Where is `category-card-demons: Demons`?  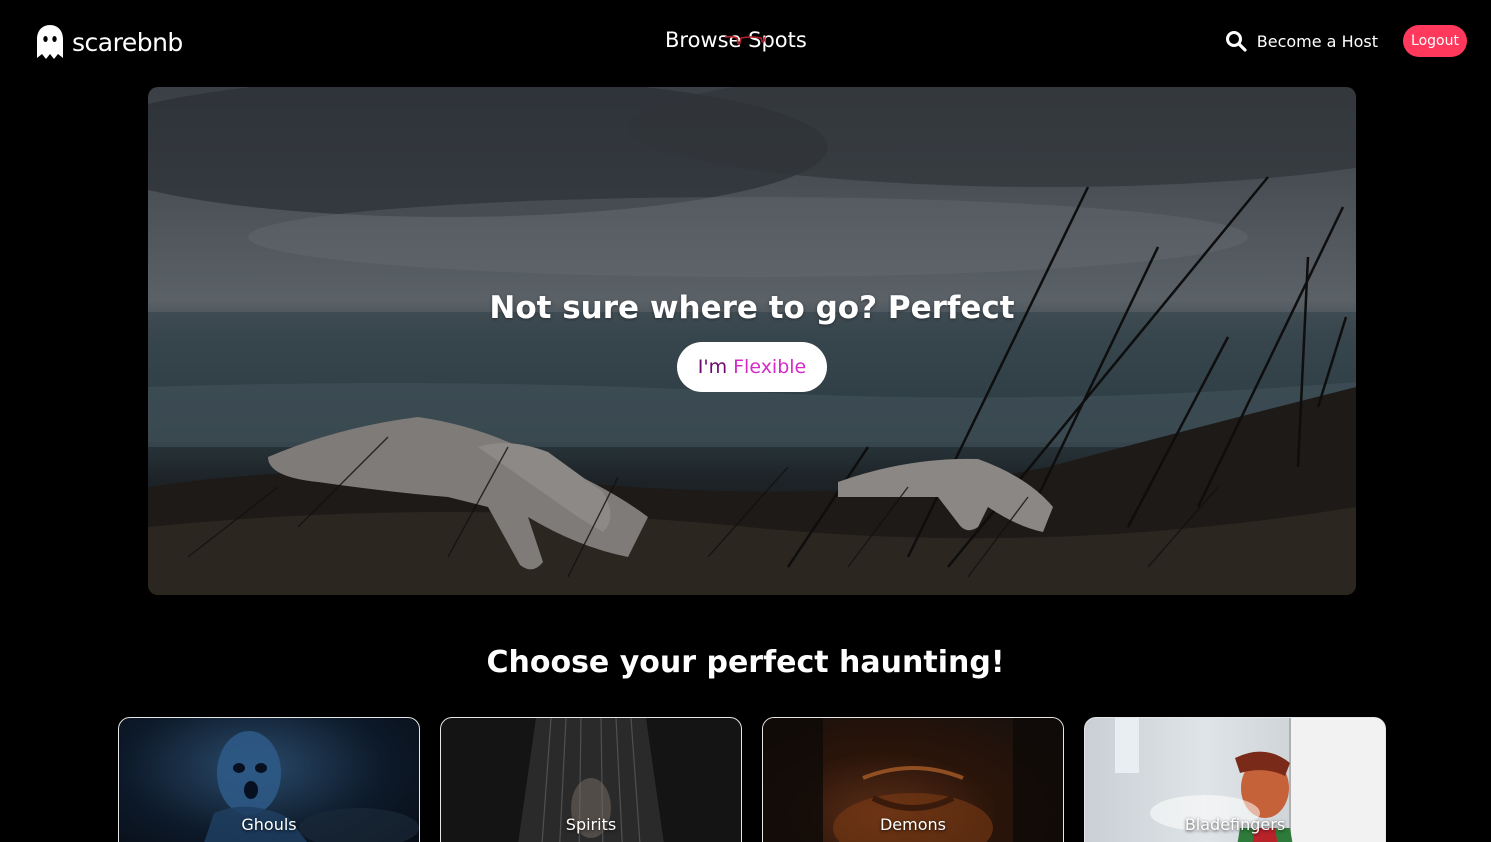 category-card-demons: Demons is located at coordinates (913, 779).